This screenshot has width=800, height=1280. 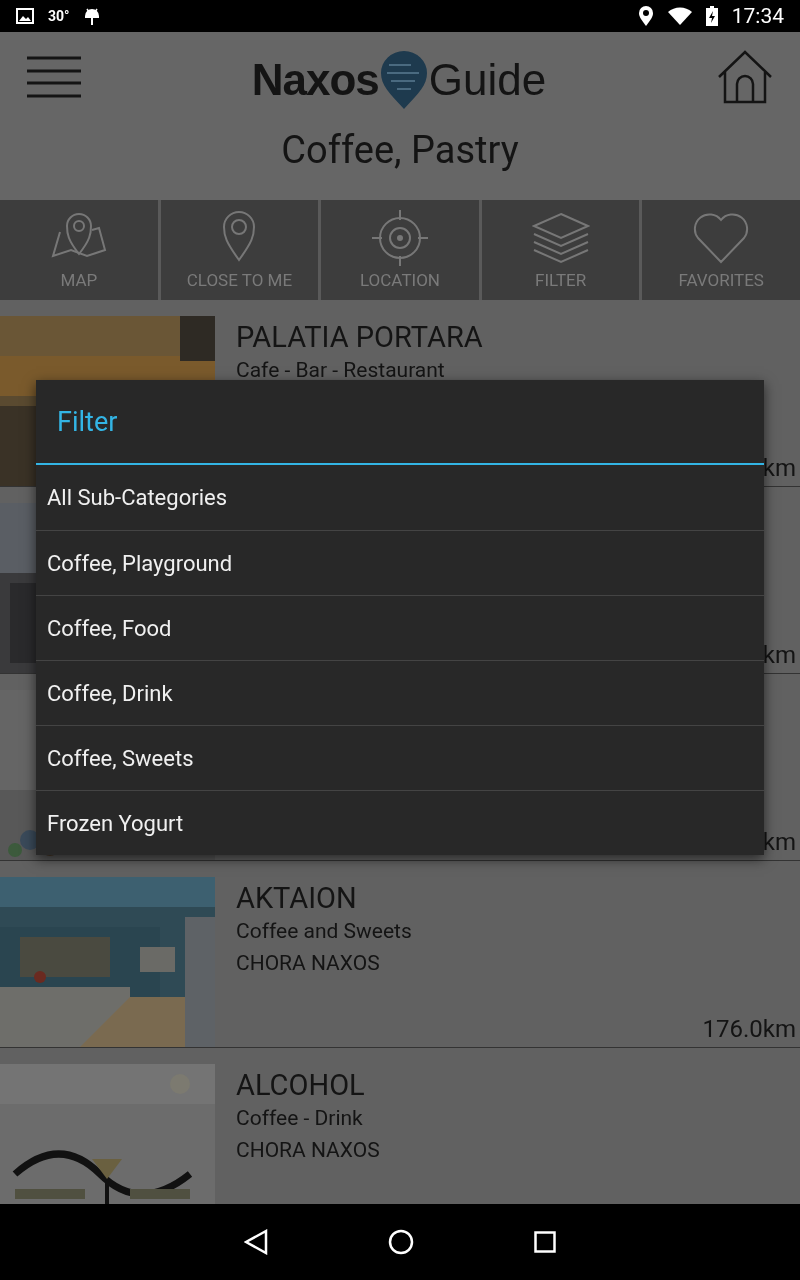 What do you see at coordinates (54, 77) in the screenshot?
I see `menu-icon` at bounding box center [54, 77].